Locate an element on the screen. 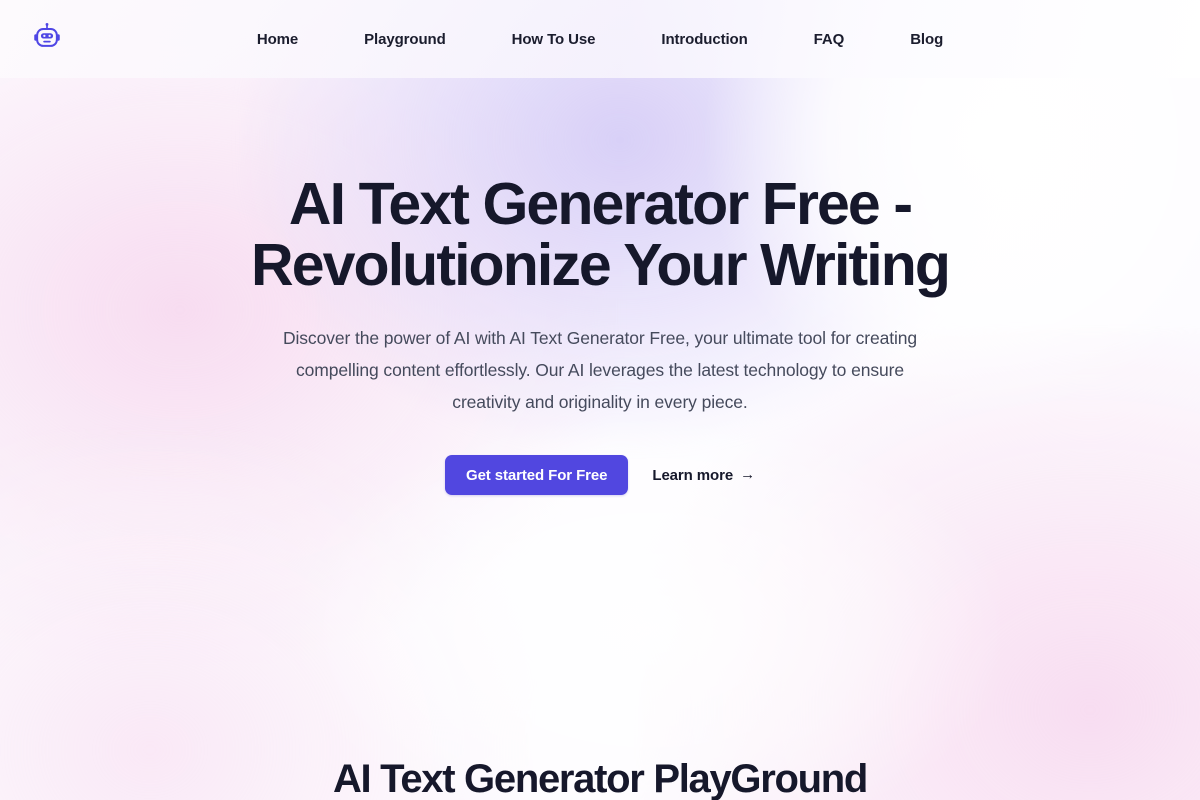 This screenshot has width=1200, height=800. get-started-button: Get started For Free is located at coordinates (537, 475).